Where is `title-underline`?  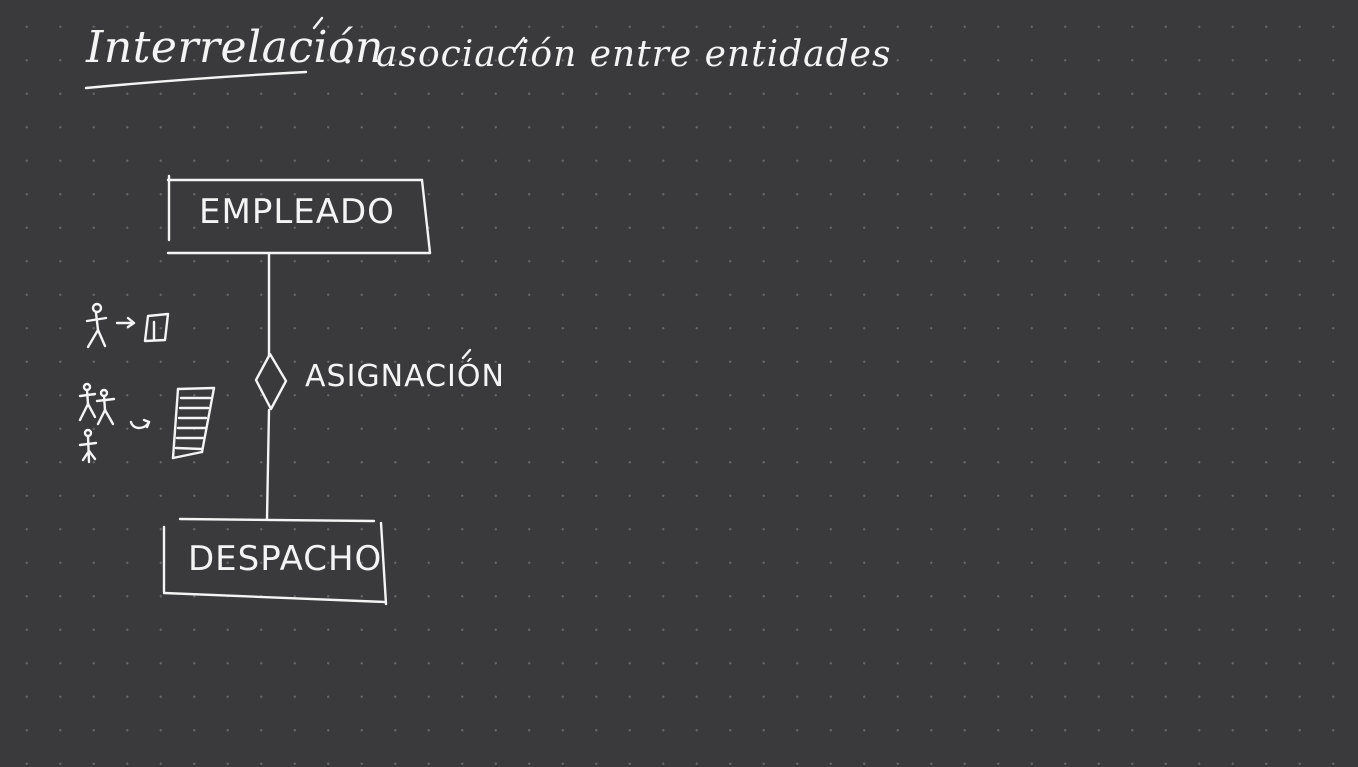
title-underline is located at coordinates (196, 80).